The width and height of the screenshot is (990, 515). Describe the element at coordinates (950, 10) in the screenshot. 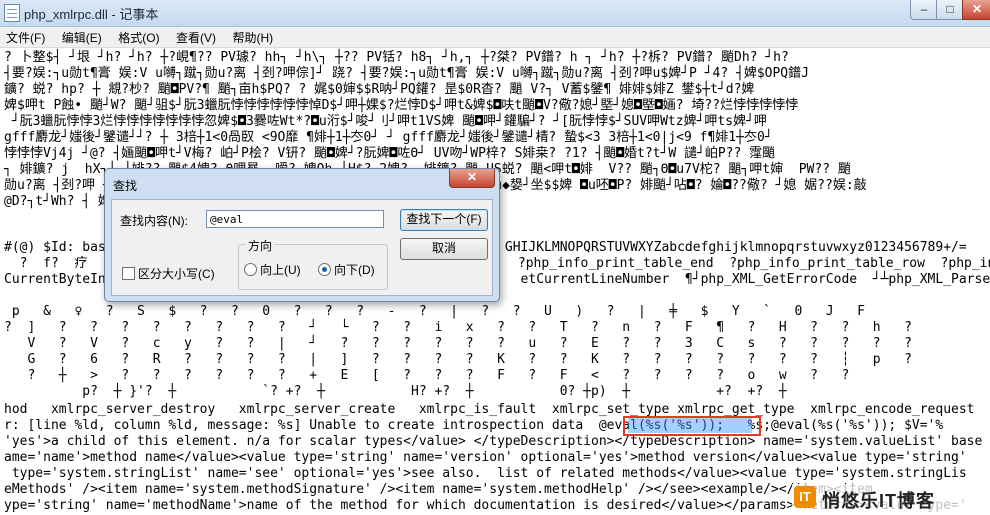

I see `maximize-button: □` at that location.